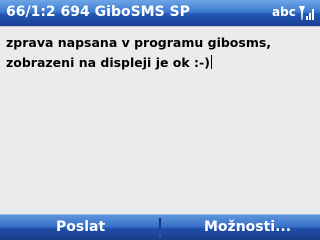 This screenshot has width=320, height=240. What do you see at coordinates (307, 13) in the screenshot?
I see `signal-strength-icon` at bounding box center [307, 13].